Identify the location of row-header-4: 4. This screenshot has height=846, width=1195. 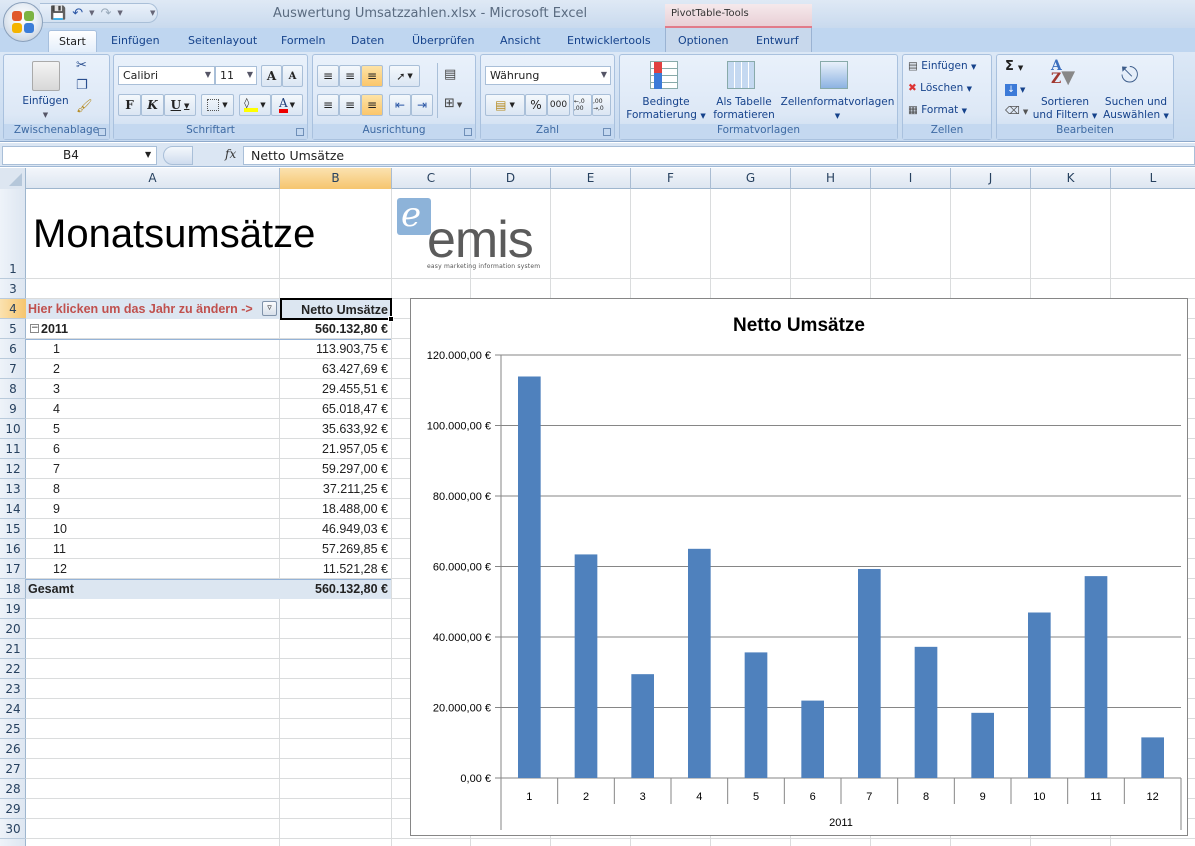
(13, 309).